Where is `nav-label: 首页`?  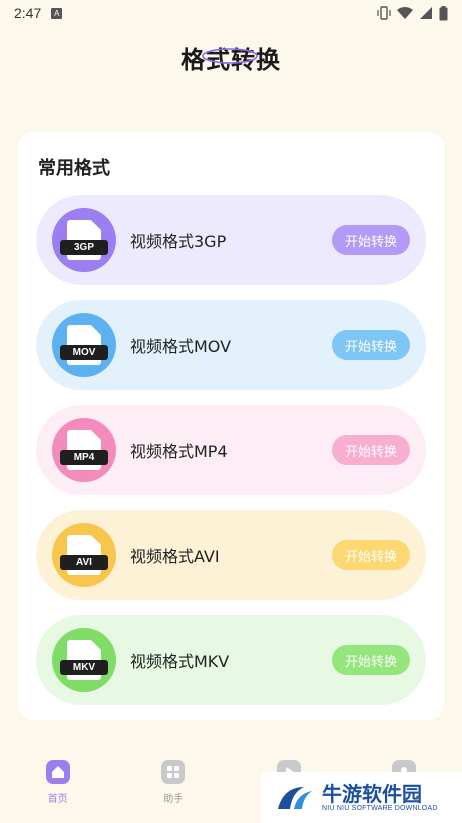
nav-label: 首页 is located at coordinates (57, 799).